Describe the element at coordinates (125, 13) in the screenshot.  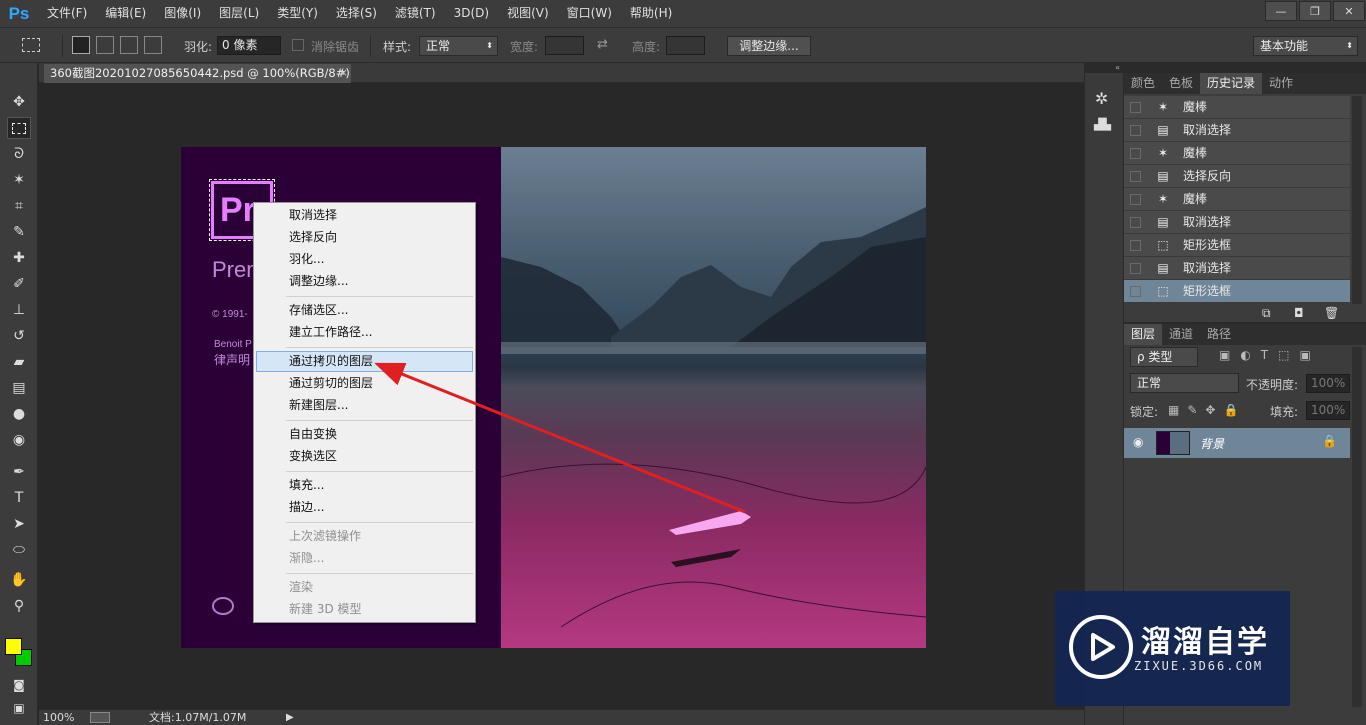
I see `menu-edit: 编辑(E)` at that location.